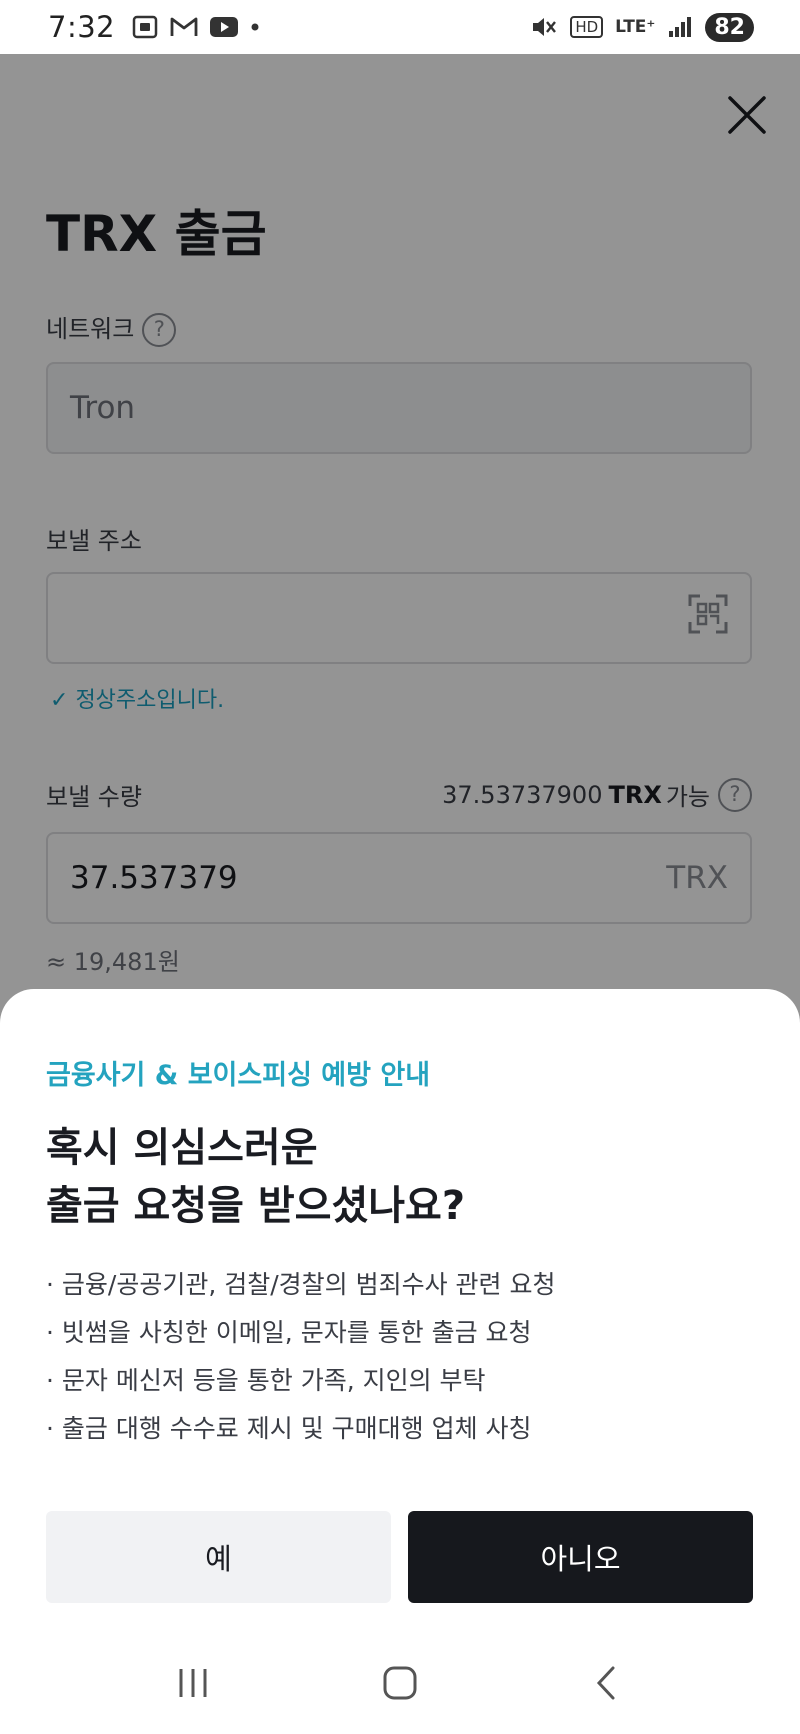 The width and height of the screenshot is (800, 1734). What do you see at coordinates (184, 26) in the screenshot?
I see `gmail-icon` at bounding box center [184, 26].